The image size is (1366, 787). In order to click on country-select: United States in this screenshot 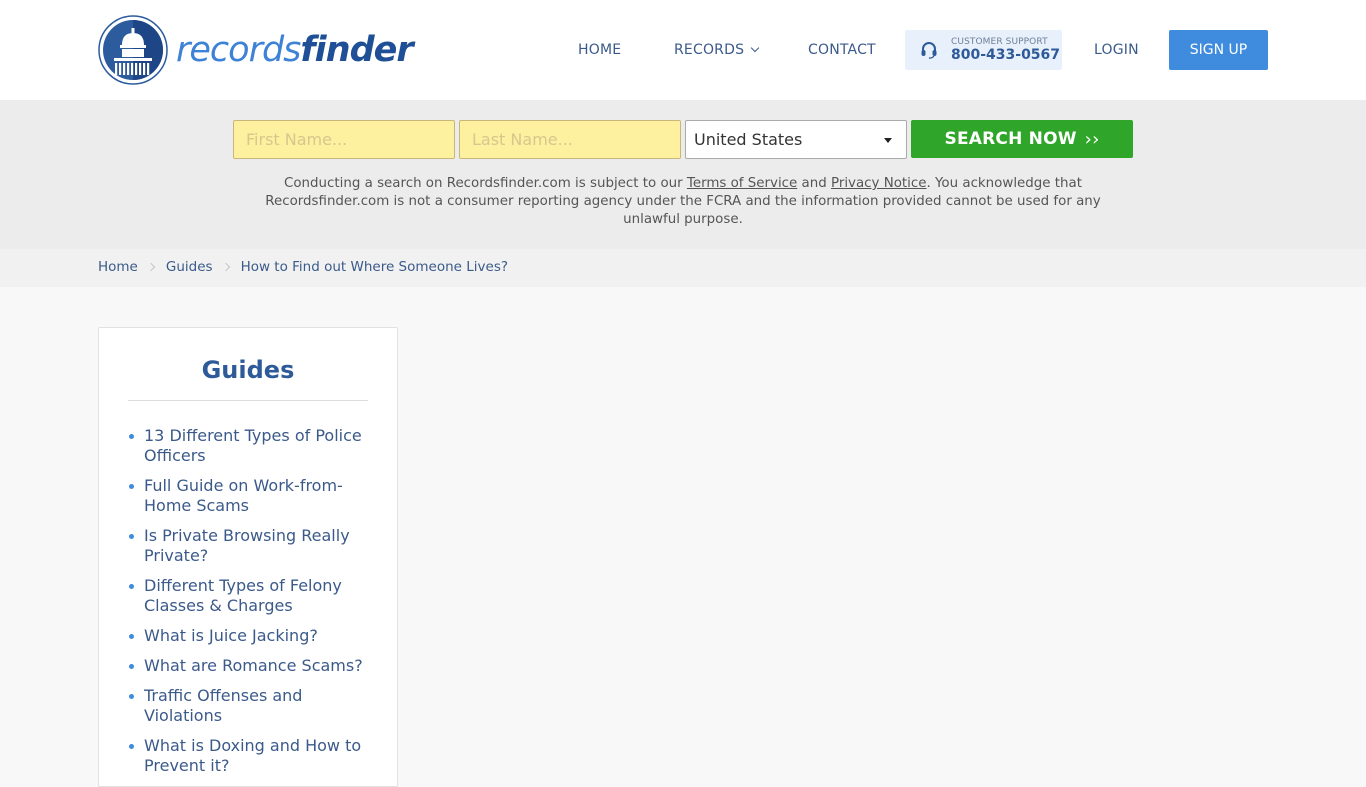, I will do `click(796, 139)`.